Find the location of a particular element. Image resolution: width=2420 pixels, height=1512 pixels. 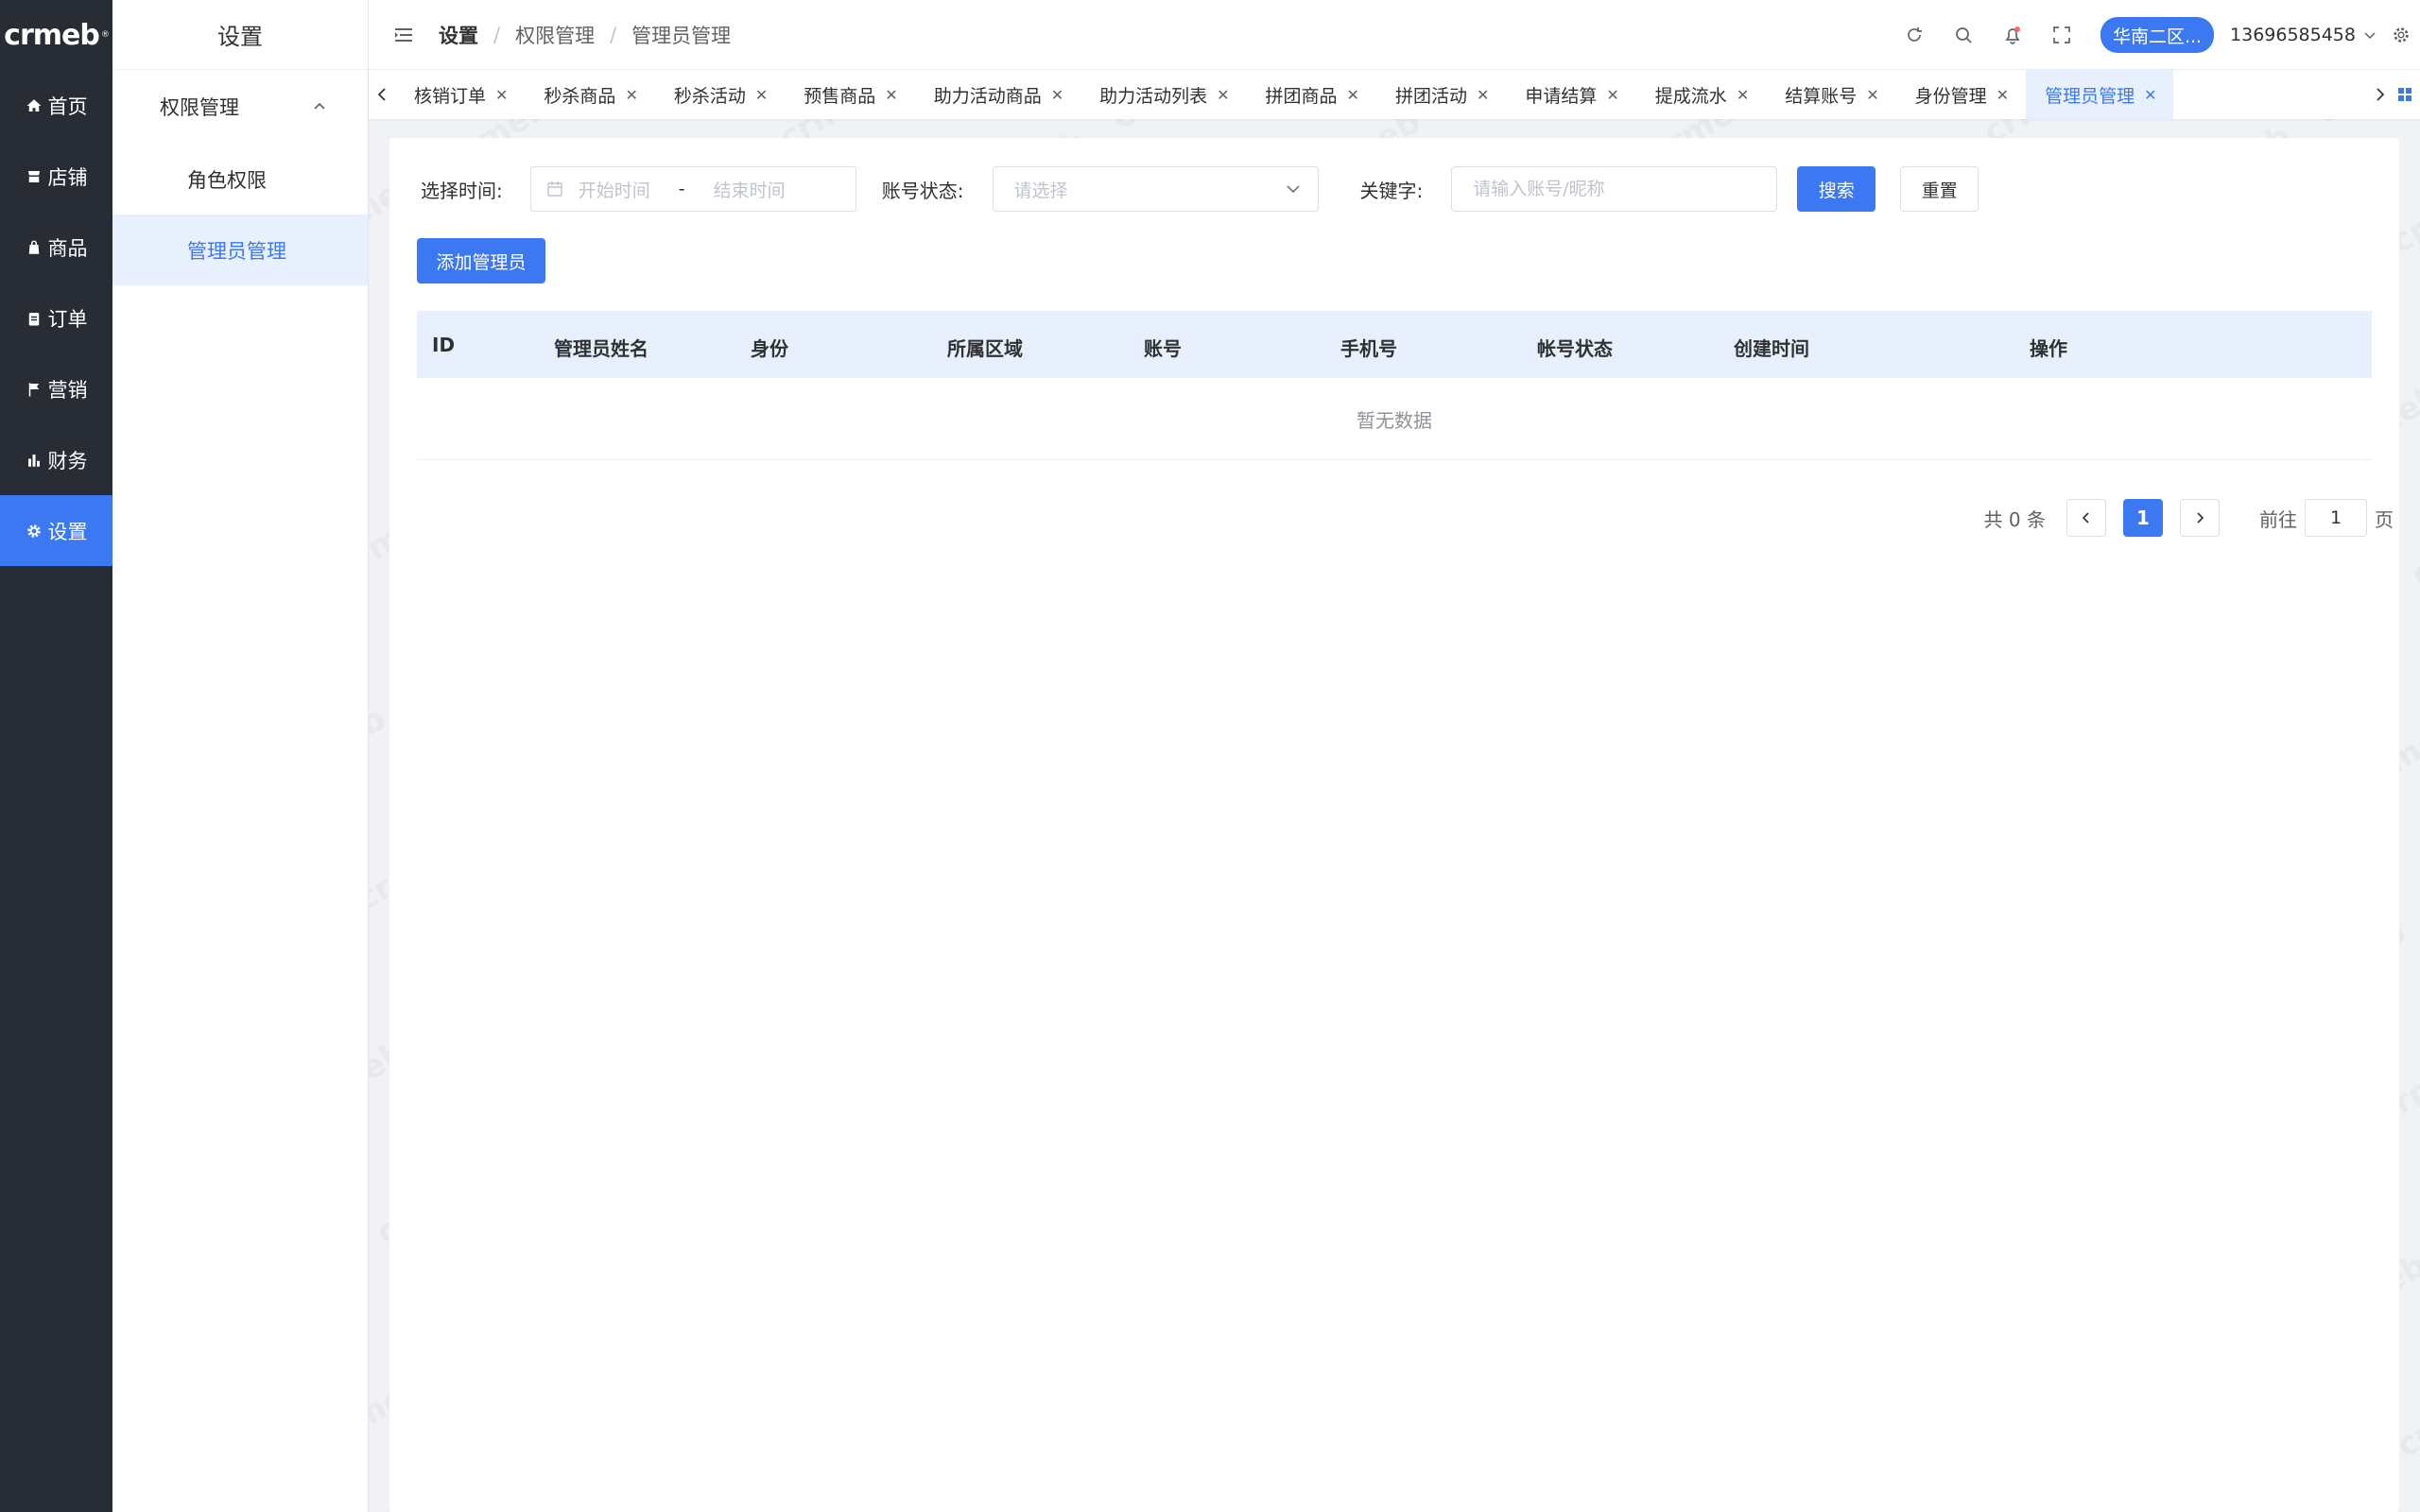

tab-item: 拼团商品 ✕ is located at coordinates (1311, 94).